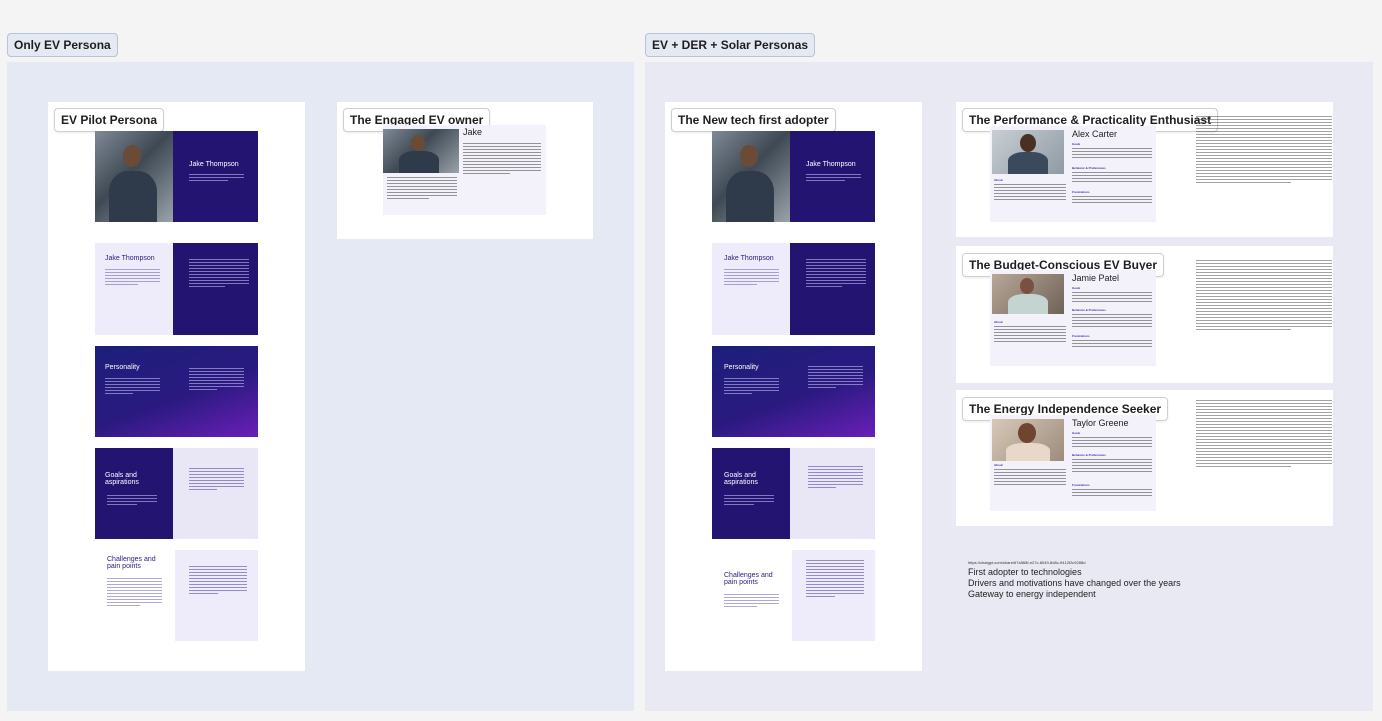 This screenshot has height=721, width=1382. I want to click on engaged-name: Jake, so click(473, 132).